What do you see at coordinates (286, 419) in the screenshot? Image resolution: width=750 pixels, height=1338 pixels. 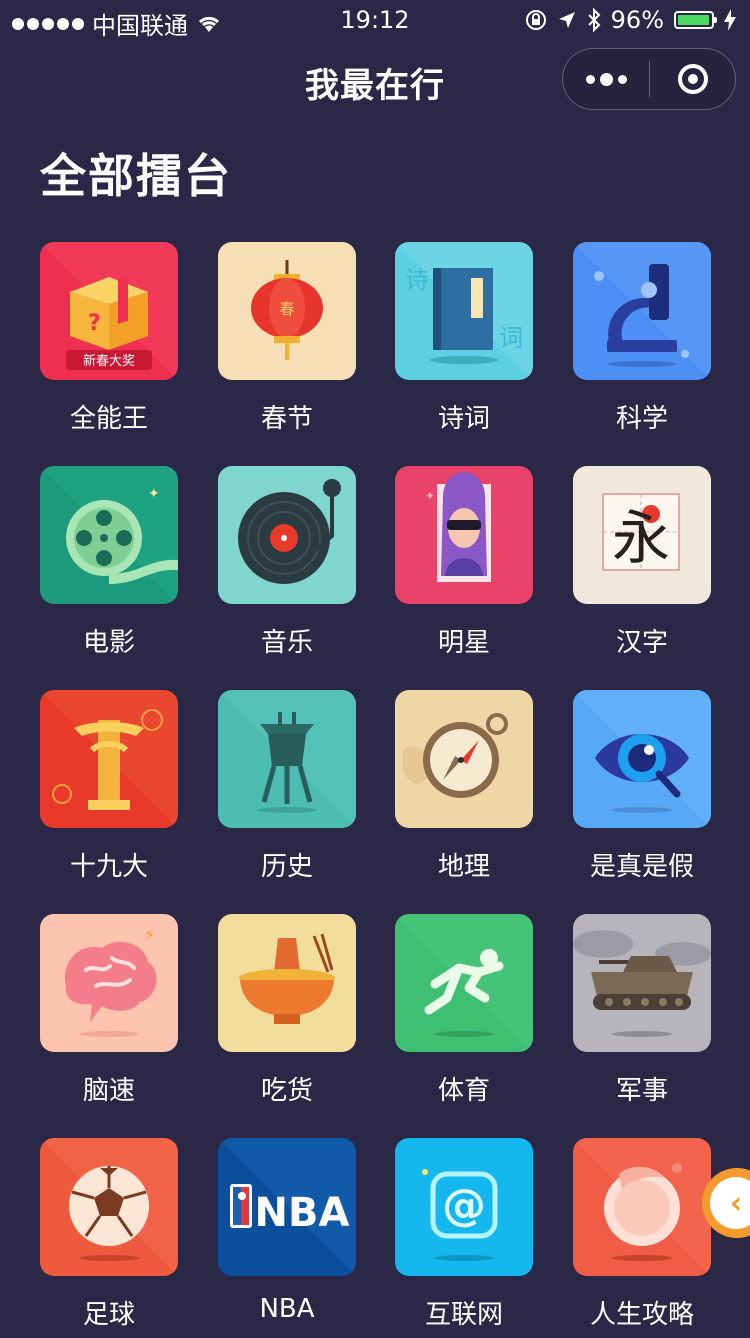 I see `category-label: 春节` at bounding box center [286, 419].